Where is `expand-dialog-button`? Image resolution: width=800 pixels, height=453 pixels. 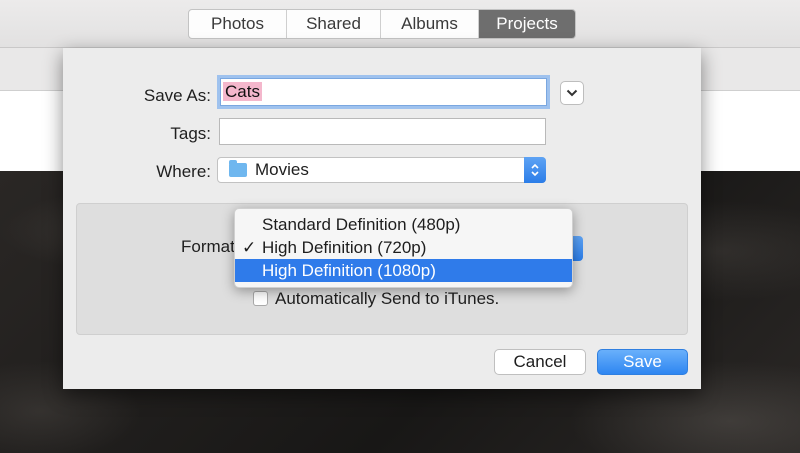
expand-dialog-button is located at coordinates (572, 93).